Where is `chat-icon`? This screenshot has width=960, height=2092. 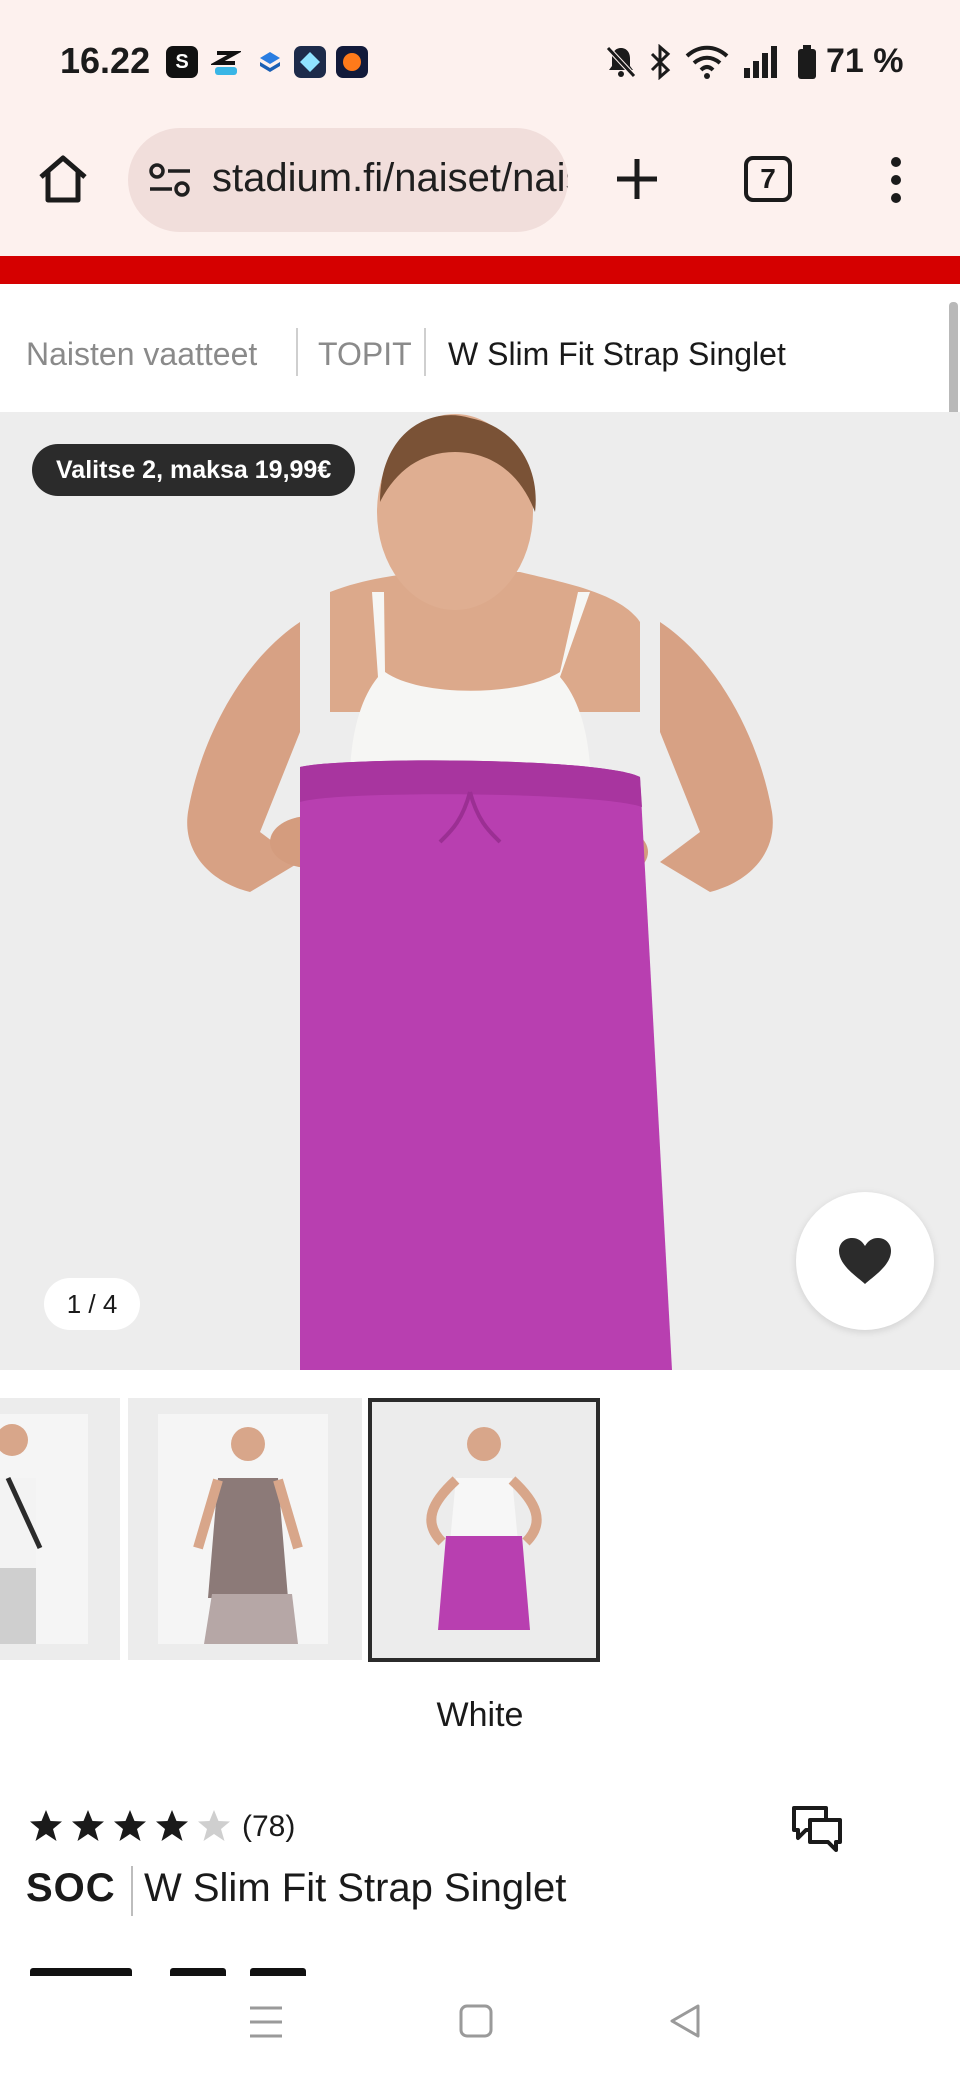
chat-icon is located at coordinates (817, 1832).